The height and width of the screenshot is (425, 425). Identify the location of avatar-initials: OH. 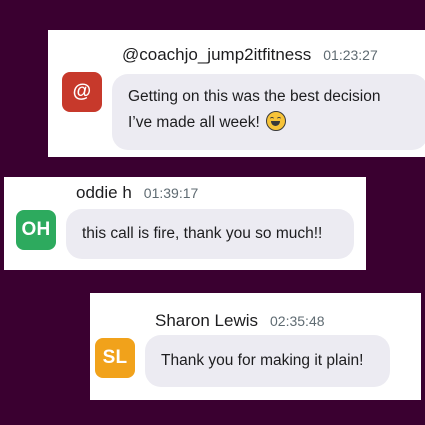
(36, 229).